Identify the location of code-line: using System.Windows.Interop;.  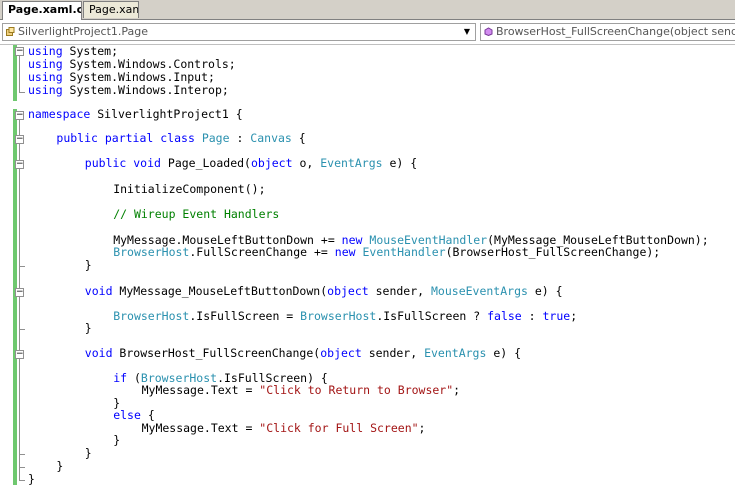
(128, 90).